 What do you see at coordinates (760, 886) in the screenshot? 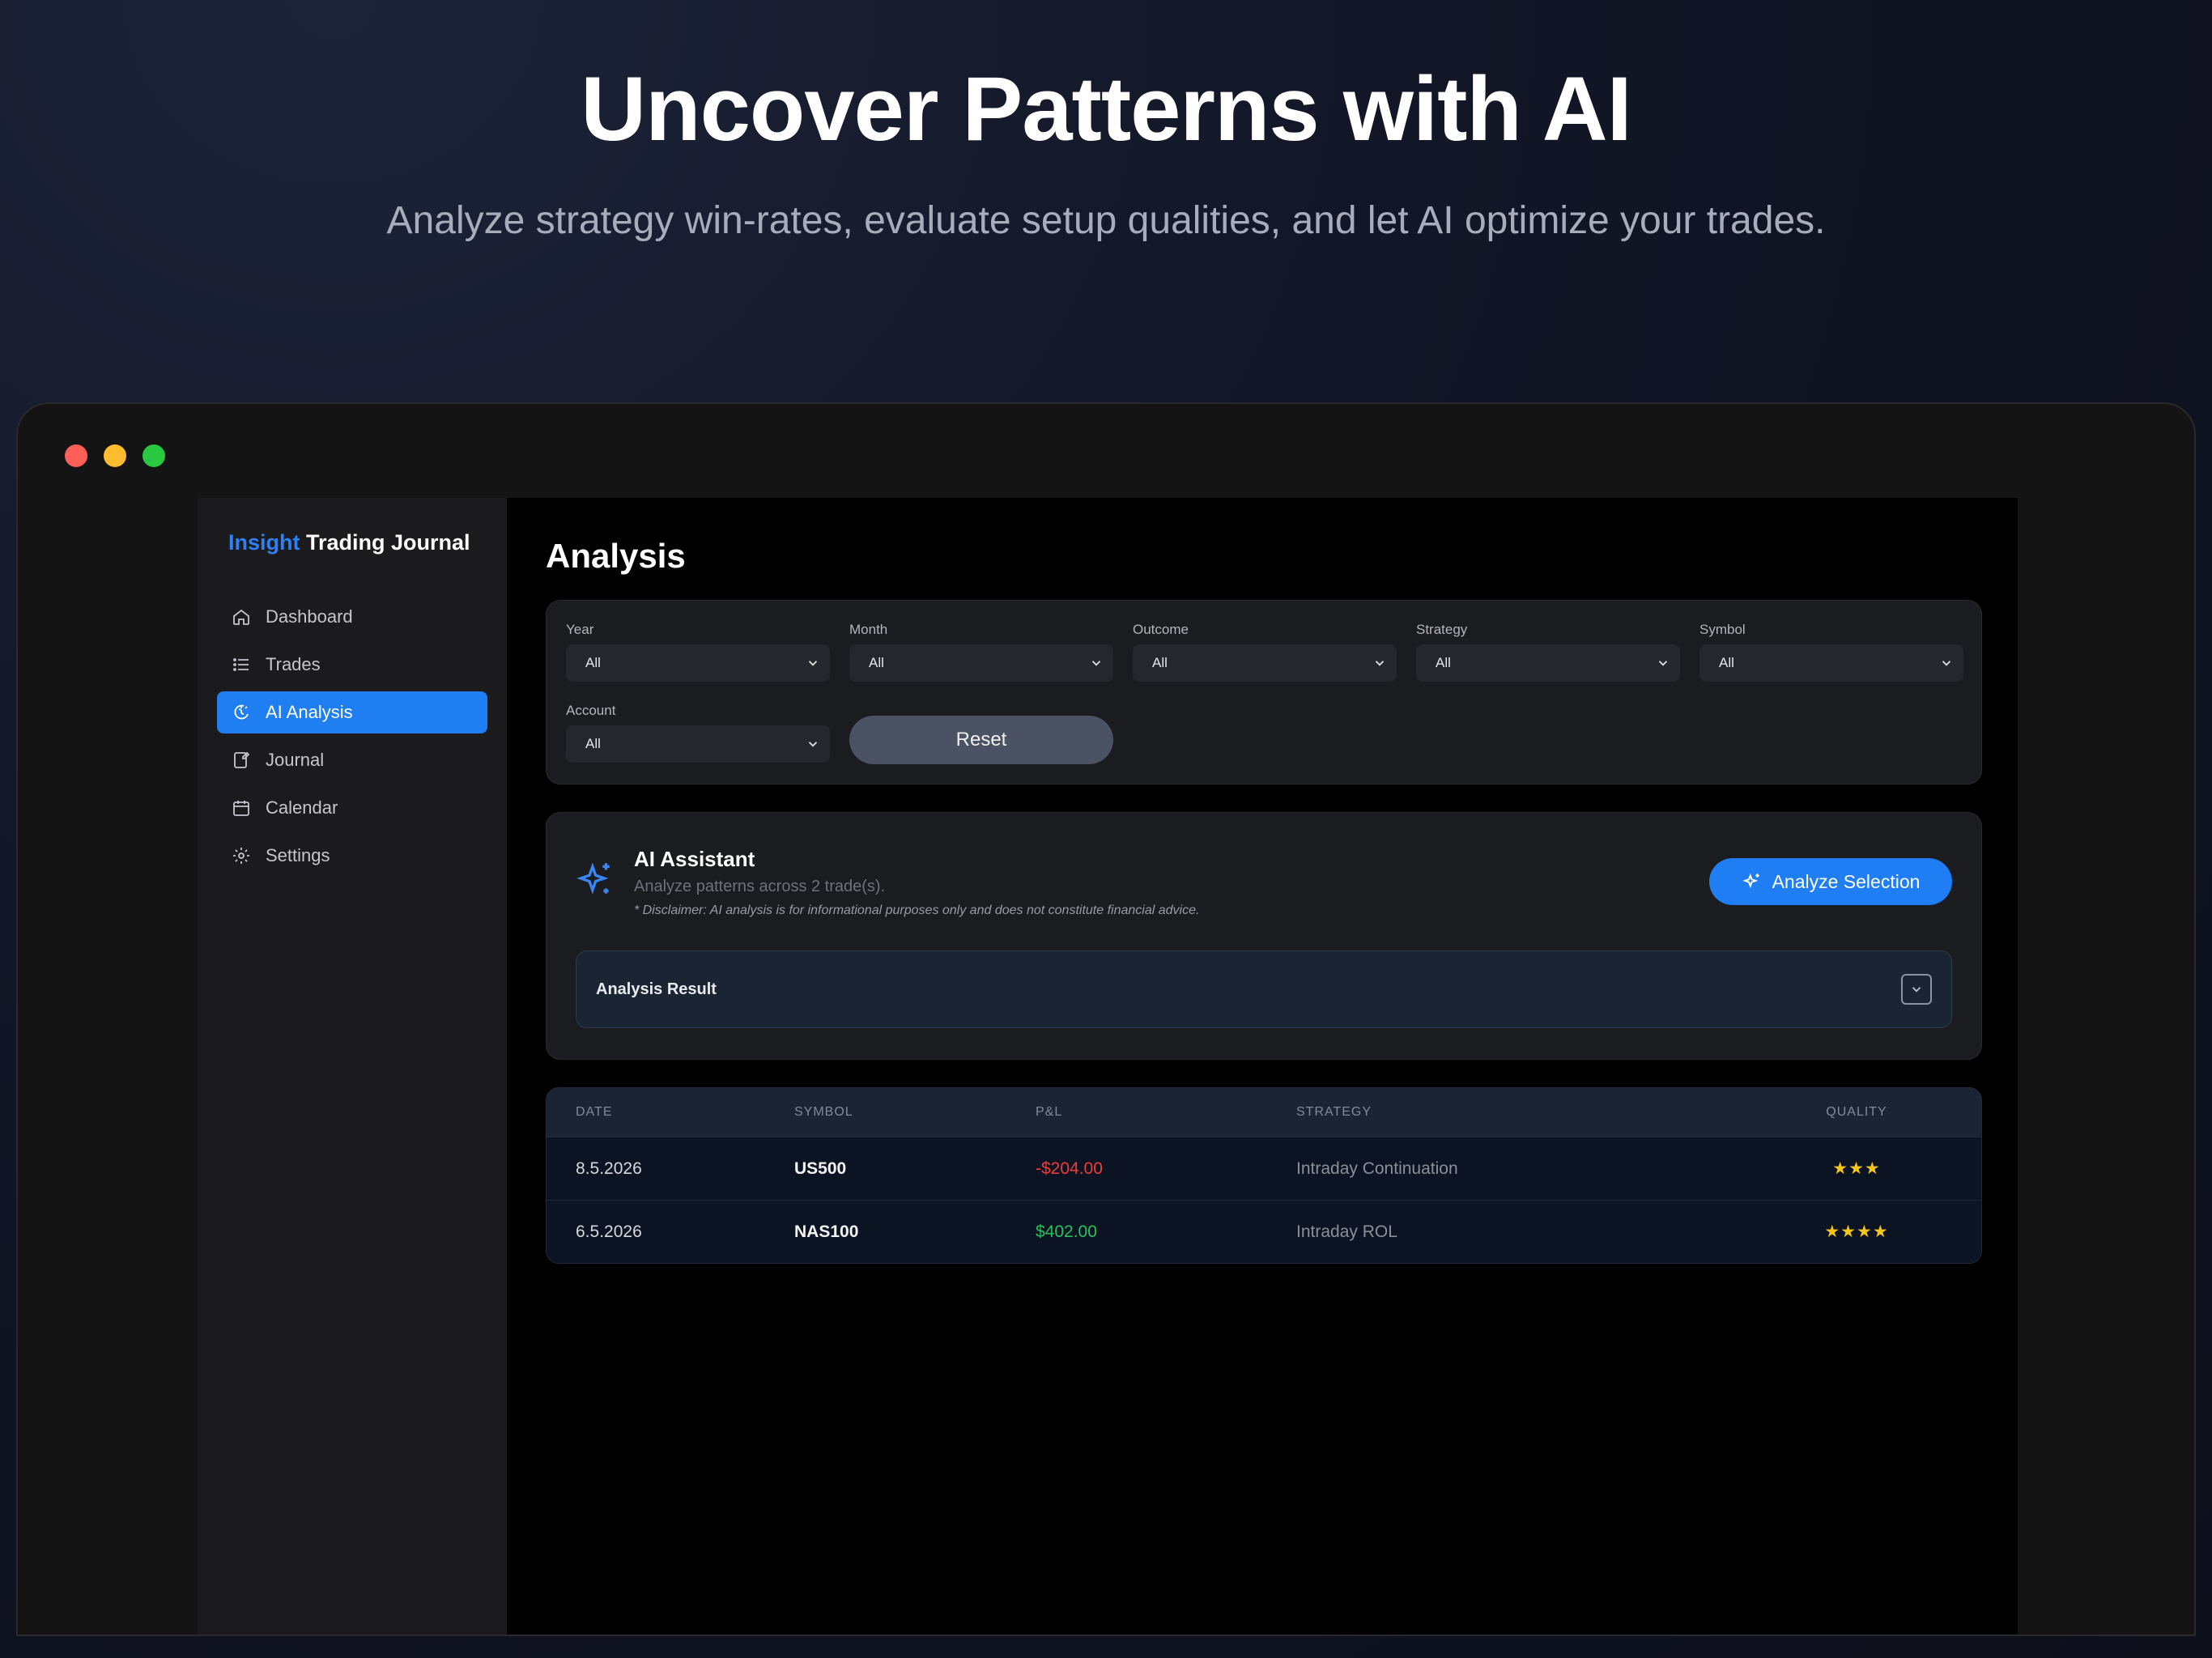
I see `ai-assistant-description: Analyze patterns across 2 trade(s).` at bounding box center [760, 886].